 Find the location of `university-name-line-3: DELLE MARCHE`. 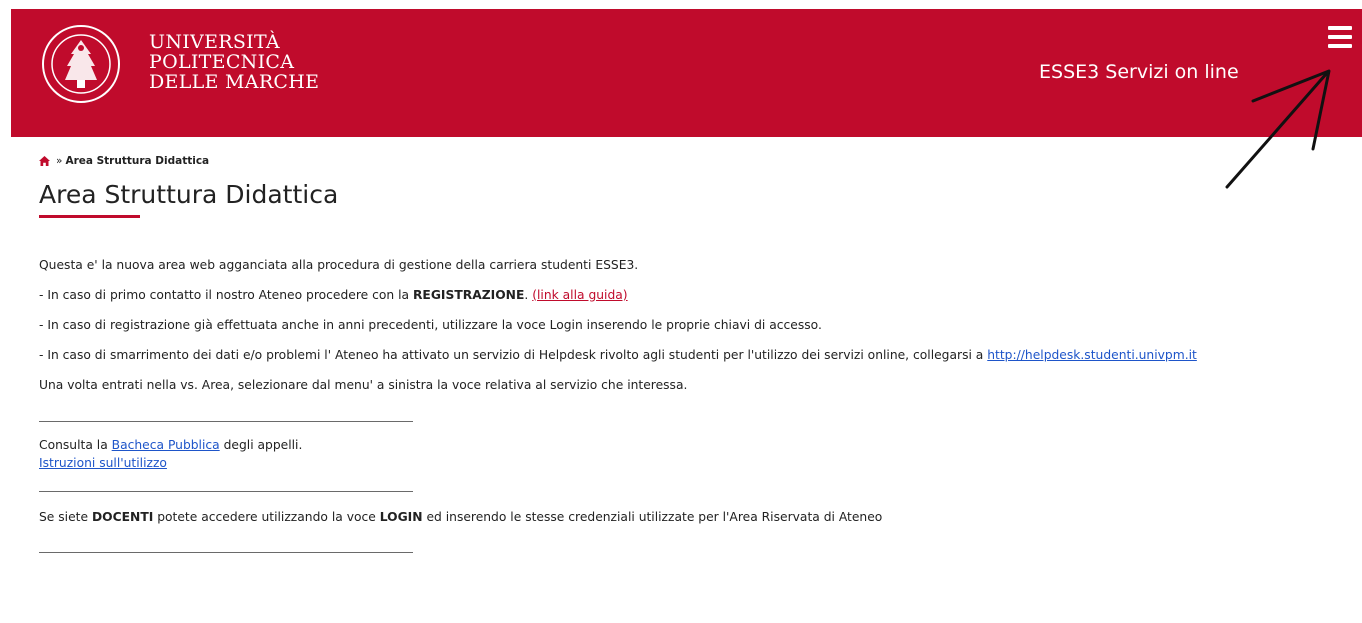

university-name-line-3: DELLE MARCHE is located at coordinates (234, 82).